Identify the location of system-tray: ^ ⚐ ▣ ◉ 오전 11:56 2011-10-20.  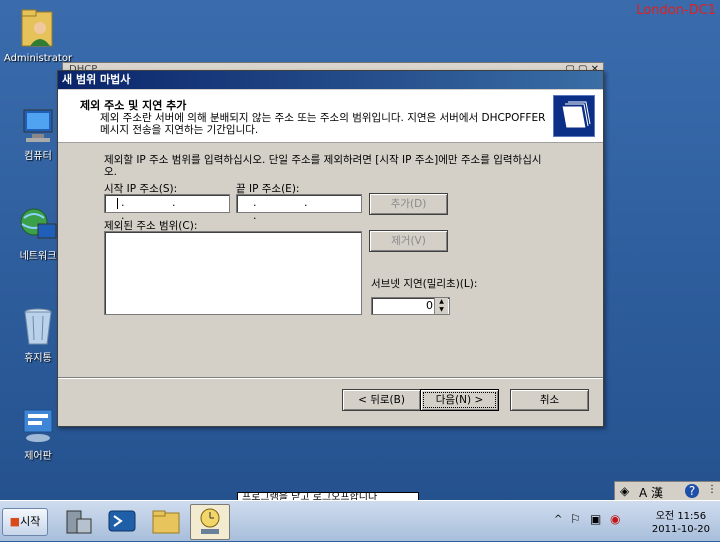
(633, 521).